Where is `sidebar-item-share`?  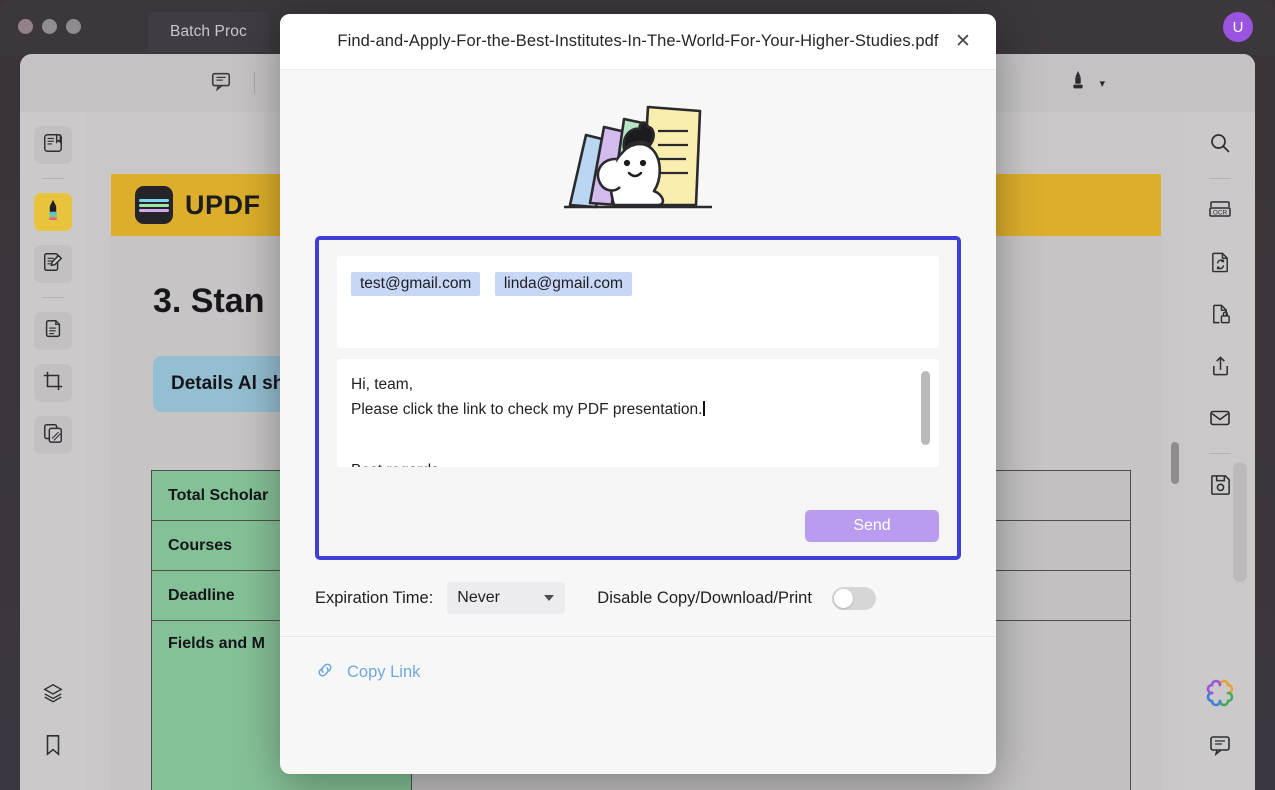 sidebar-item-share is located at coordinates (1220, 368).